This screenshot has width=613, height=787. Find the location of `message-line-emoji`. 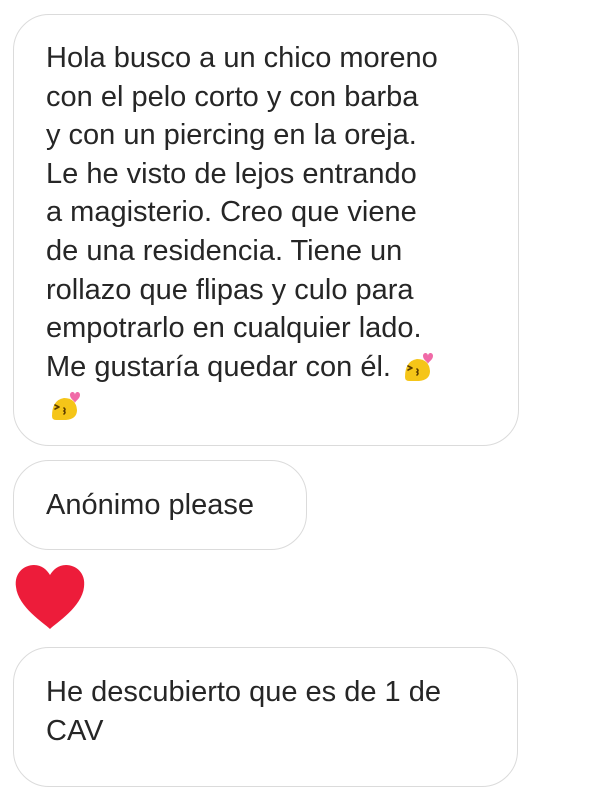

message-line-emoji is located at coordinates (282, 405).